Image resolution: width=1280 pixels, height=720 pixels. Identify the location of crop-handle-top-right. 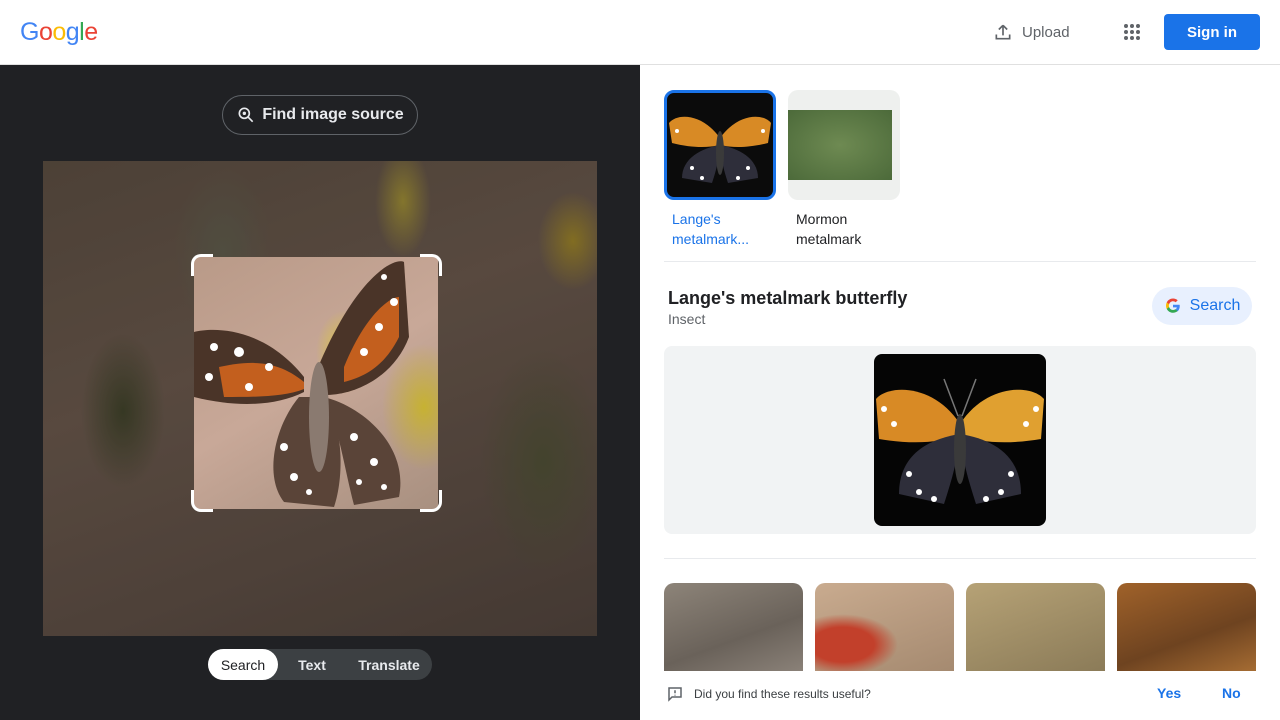
(431, 265).